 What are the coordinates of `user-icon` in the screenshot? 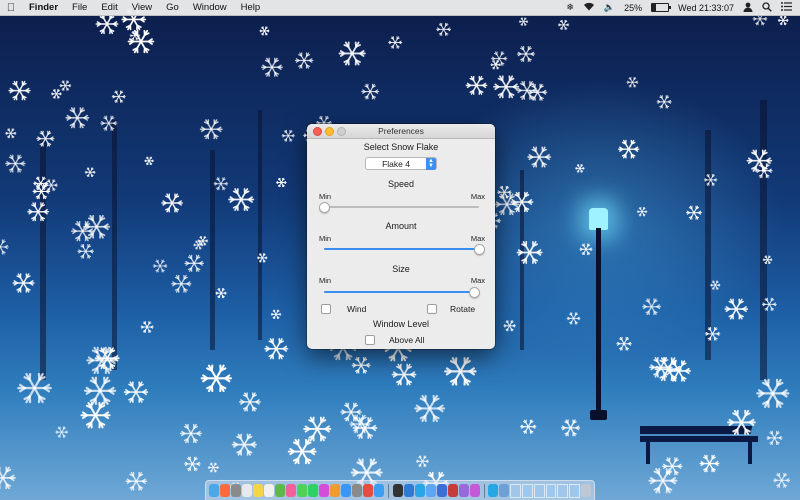 It's located at (748, 8).